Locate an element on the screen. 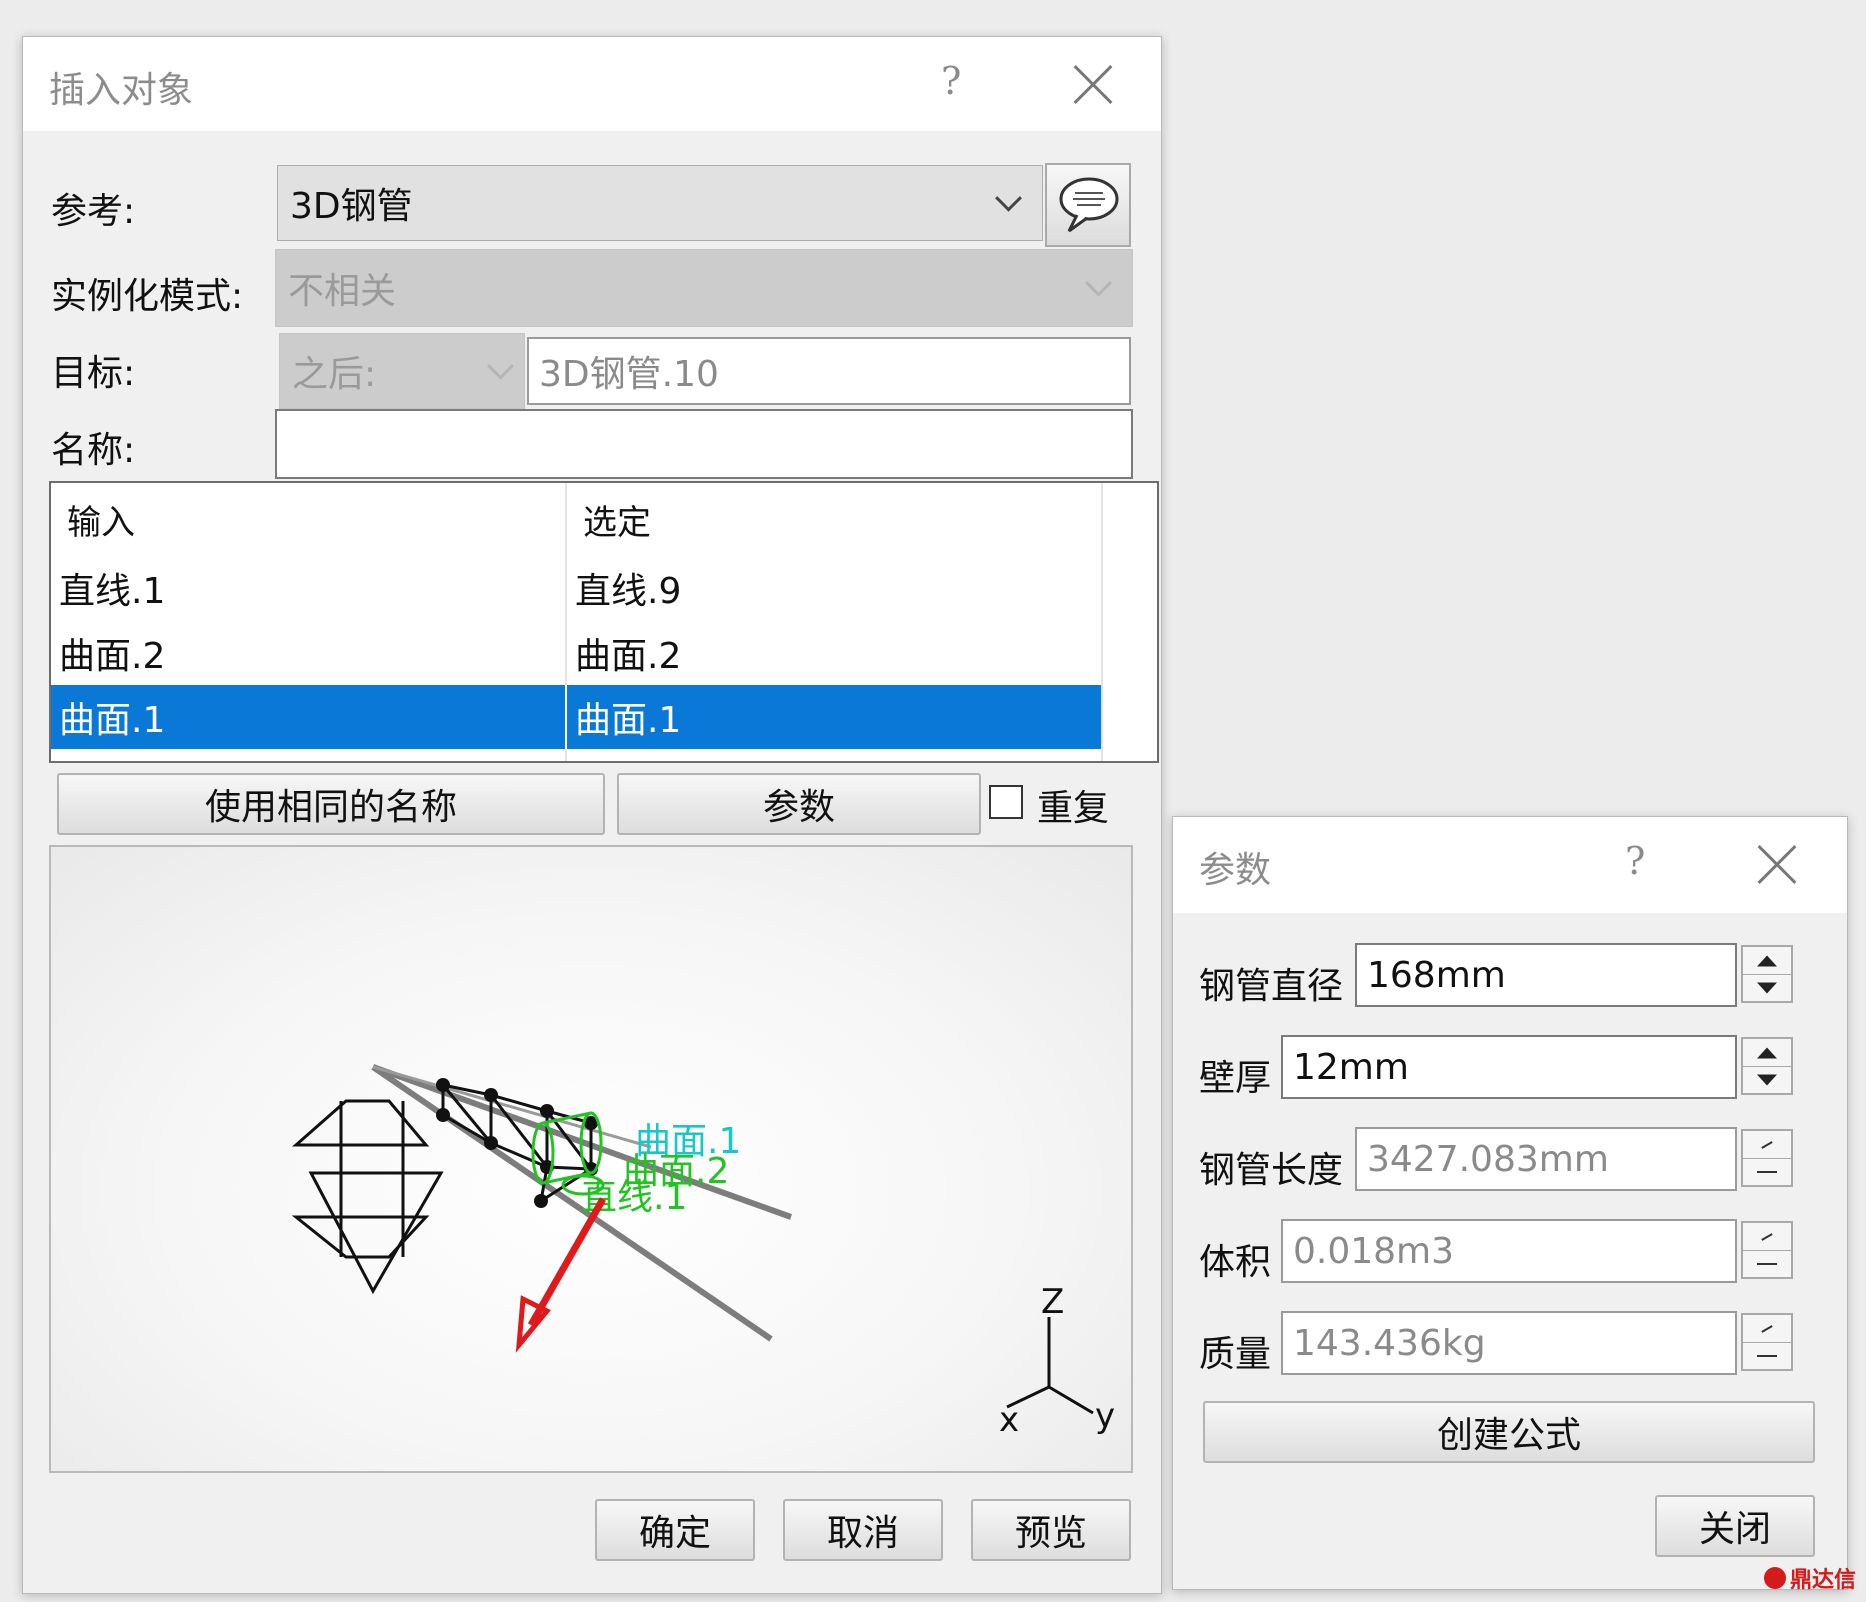  pipe-length-formula-button is located at coordinates (1767, 1158).